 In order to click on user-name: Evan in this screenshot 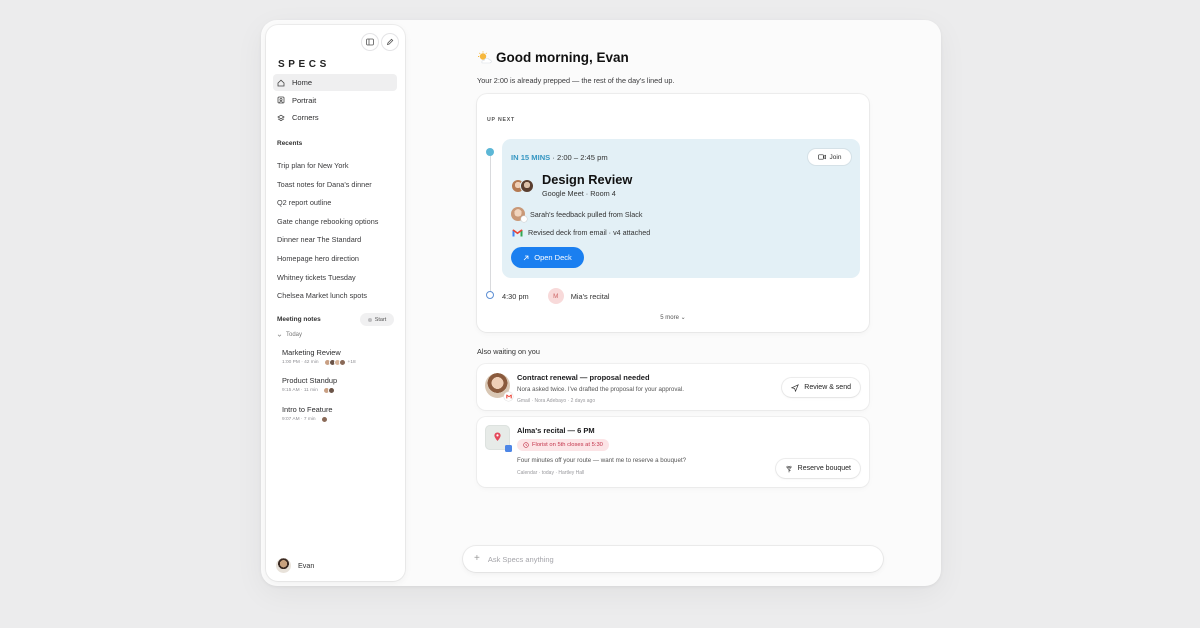, I will do `click(306, 565)`.